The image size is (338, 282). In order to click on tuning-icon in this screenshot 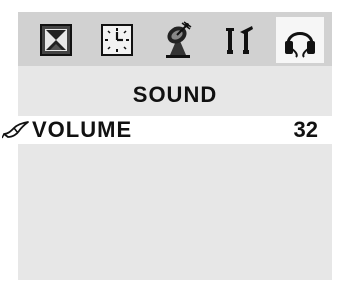, I will do `click(179, 39)`.